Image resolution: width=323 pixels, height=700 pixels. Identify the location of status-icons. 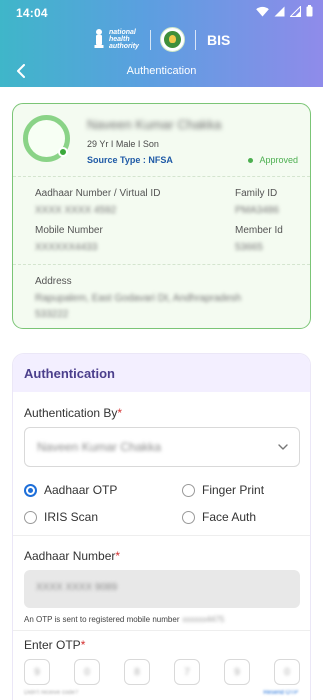
(284, 11).